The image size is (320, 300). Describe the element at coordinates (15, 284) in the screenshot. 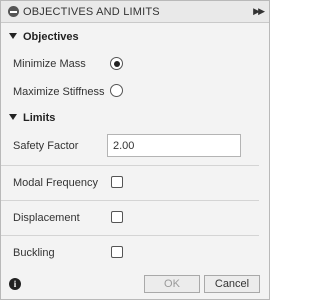

I see `info-icon: i` at that location.